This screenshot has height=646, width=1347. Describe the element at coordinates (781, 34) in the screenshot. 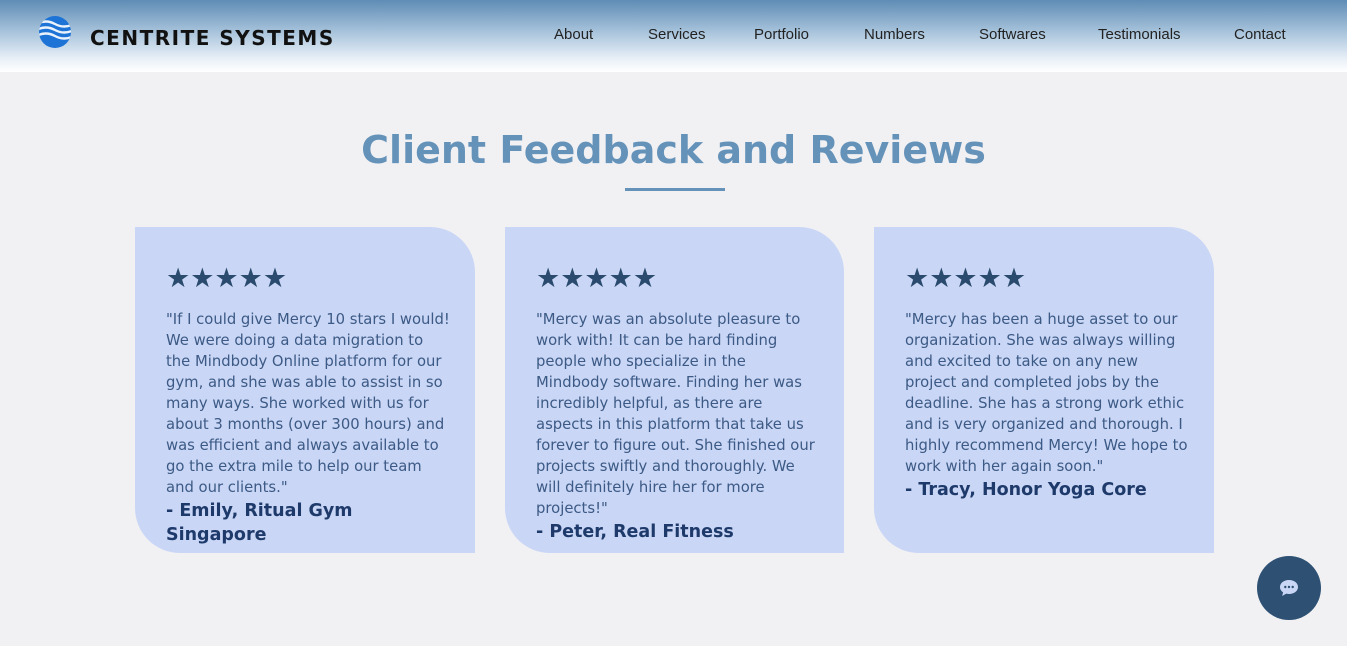

I see `nav-portfolio: Portfolio` at that location.